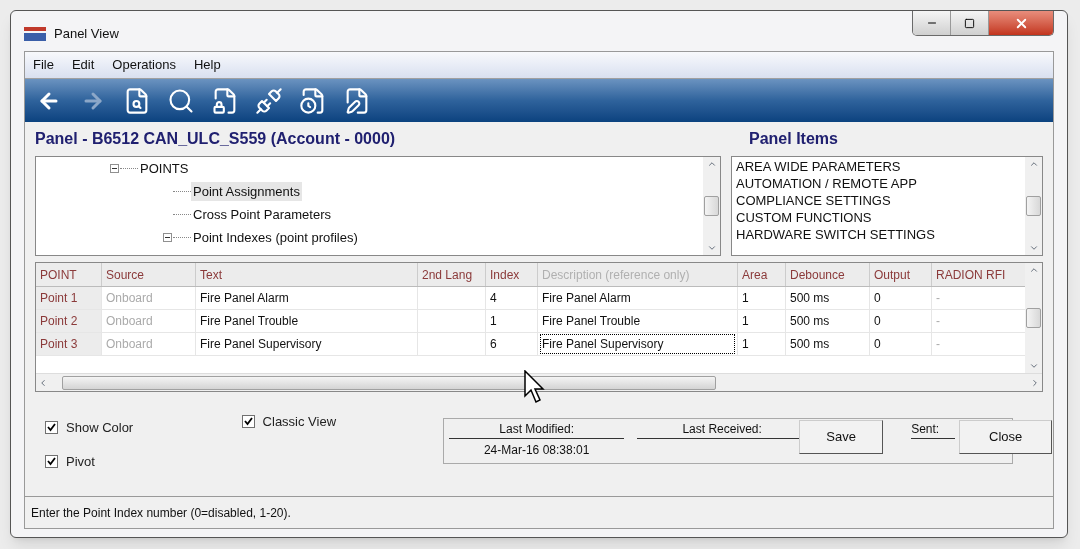 The width and height of the screenshot is (1080, 549). Describe the element at coordinates (762, 274) in the screenshot. I see `column-header: Area` at that location.